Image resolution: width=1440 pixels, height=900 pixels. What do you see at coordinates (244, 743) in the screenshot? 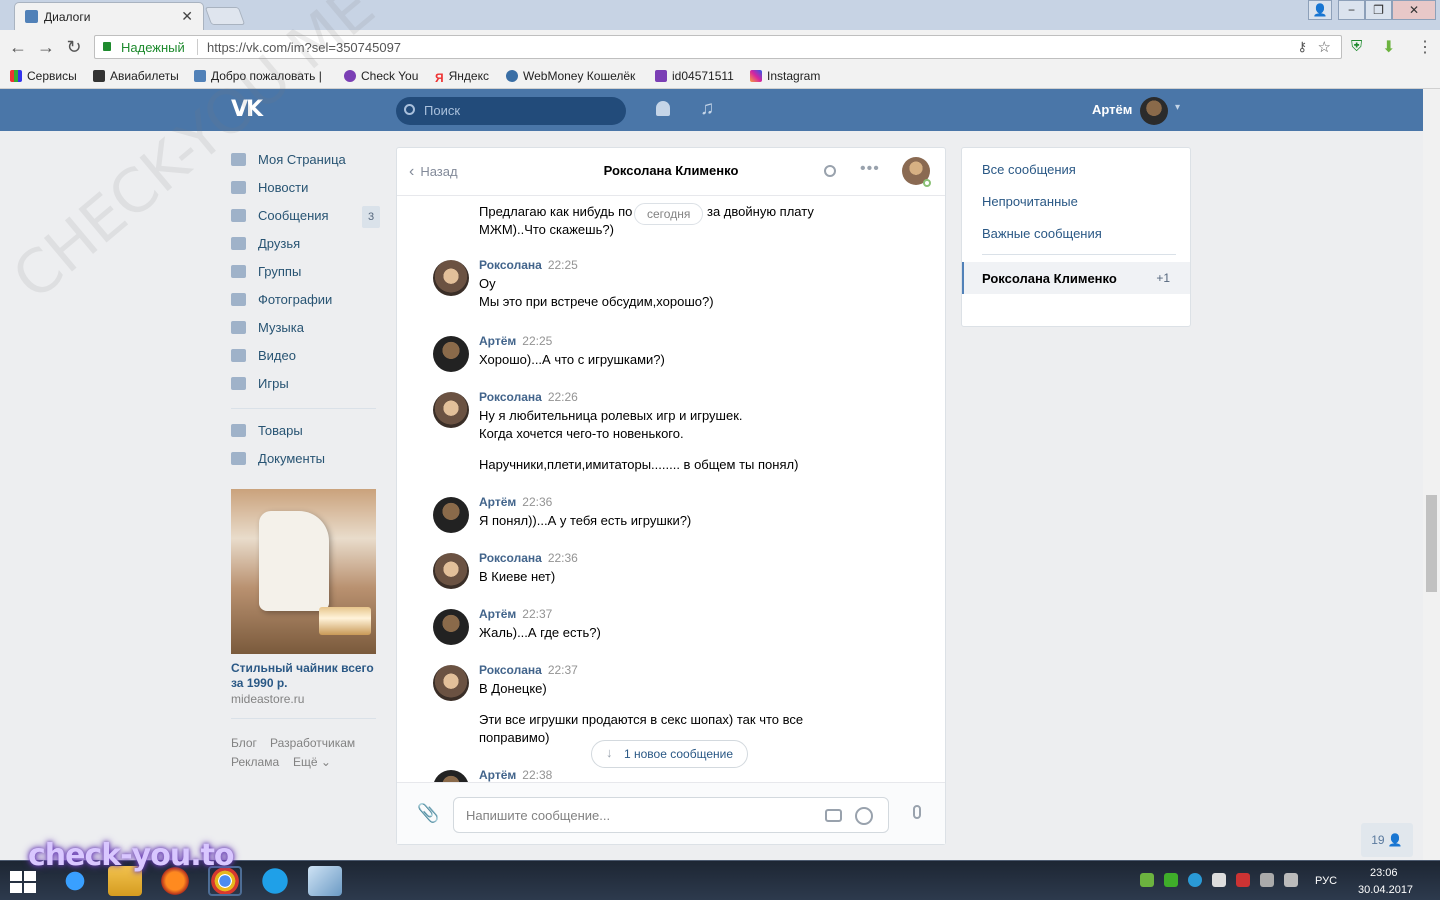
I see `footer-blog-link: Блог` at bounding box center [244, 743].